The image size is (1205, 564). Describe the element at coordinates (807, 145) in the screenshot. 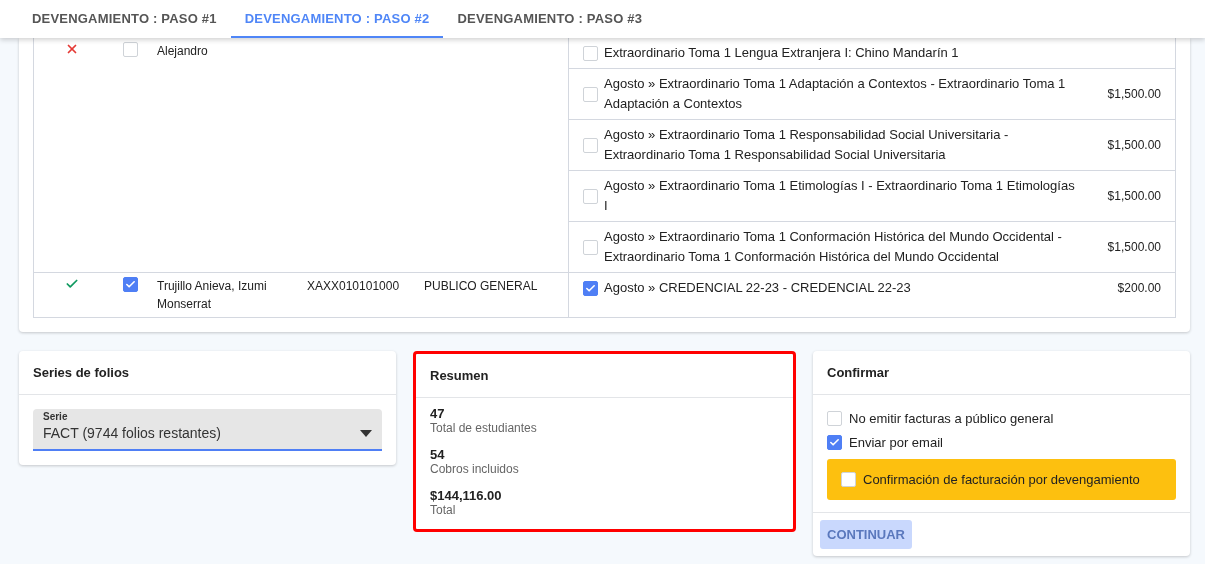

I see `charge-description: Agosto » Extraordinario Toma 1 Responsabilidad Social Universitaria - Extraordinario Toma 1 Responsabilidad Social Universitaria` at that location.